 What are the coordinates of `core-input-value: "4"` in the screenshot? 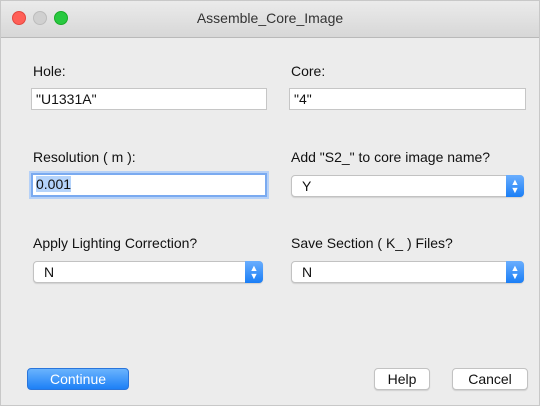 It's located at (303, 99).